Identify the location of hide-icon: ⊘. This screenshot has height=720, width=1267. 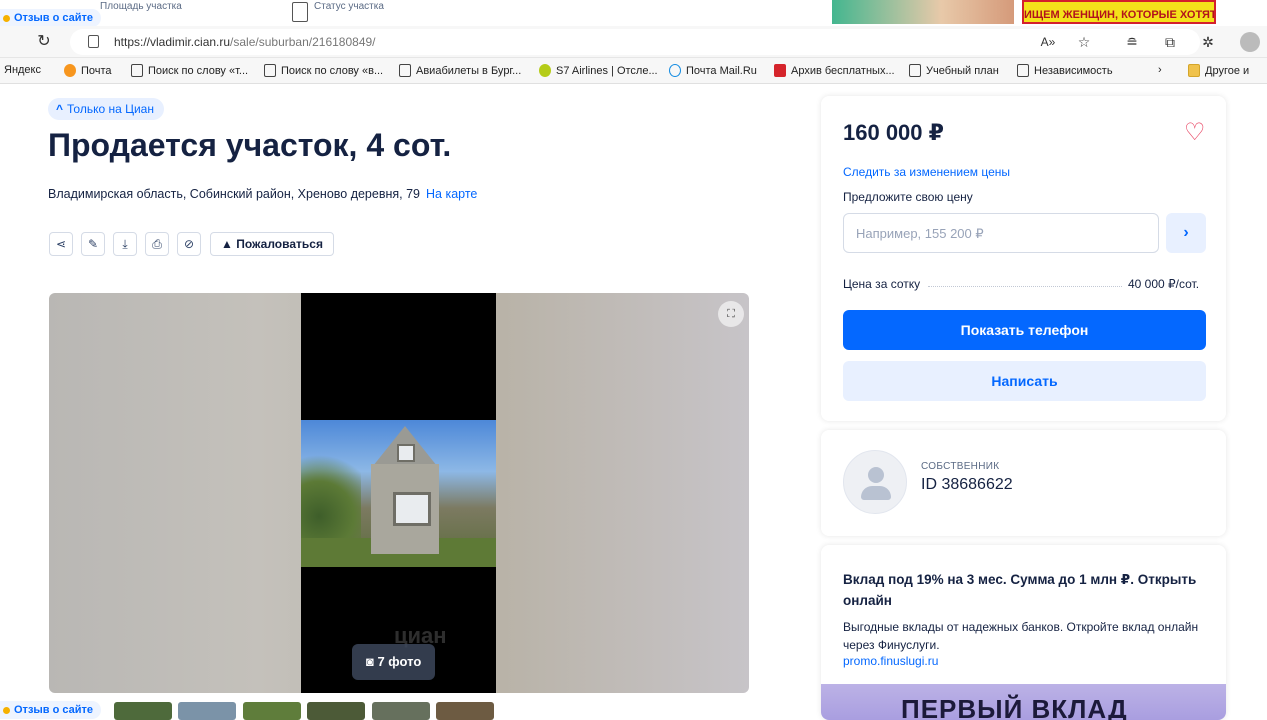
(189, 244).